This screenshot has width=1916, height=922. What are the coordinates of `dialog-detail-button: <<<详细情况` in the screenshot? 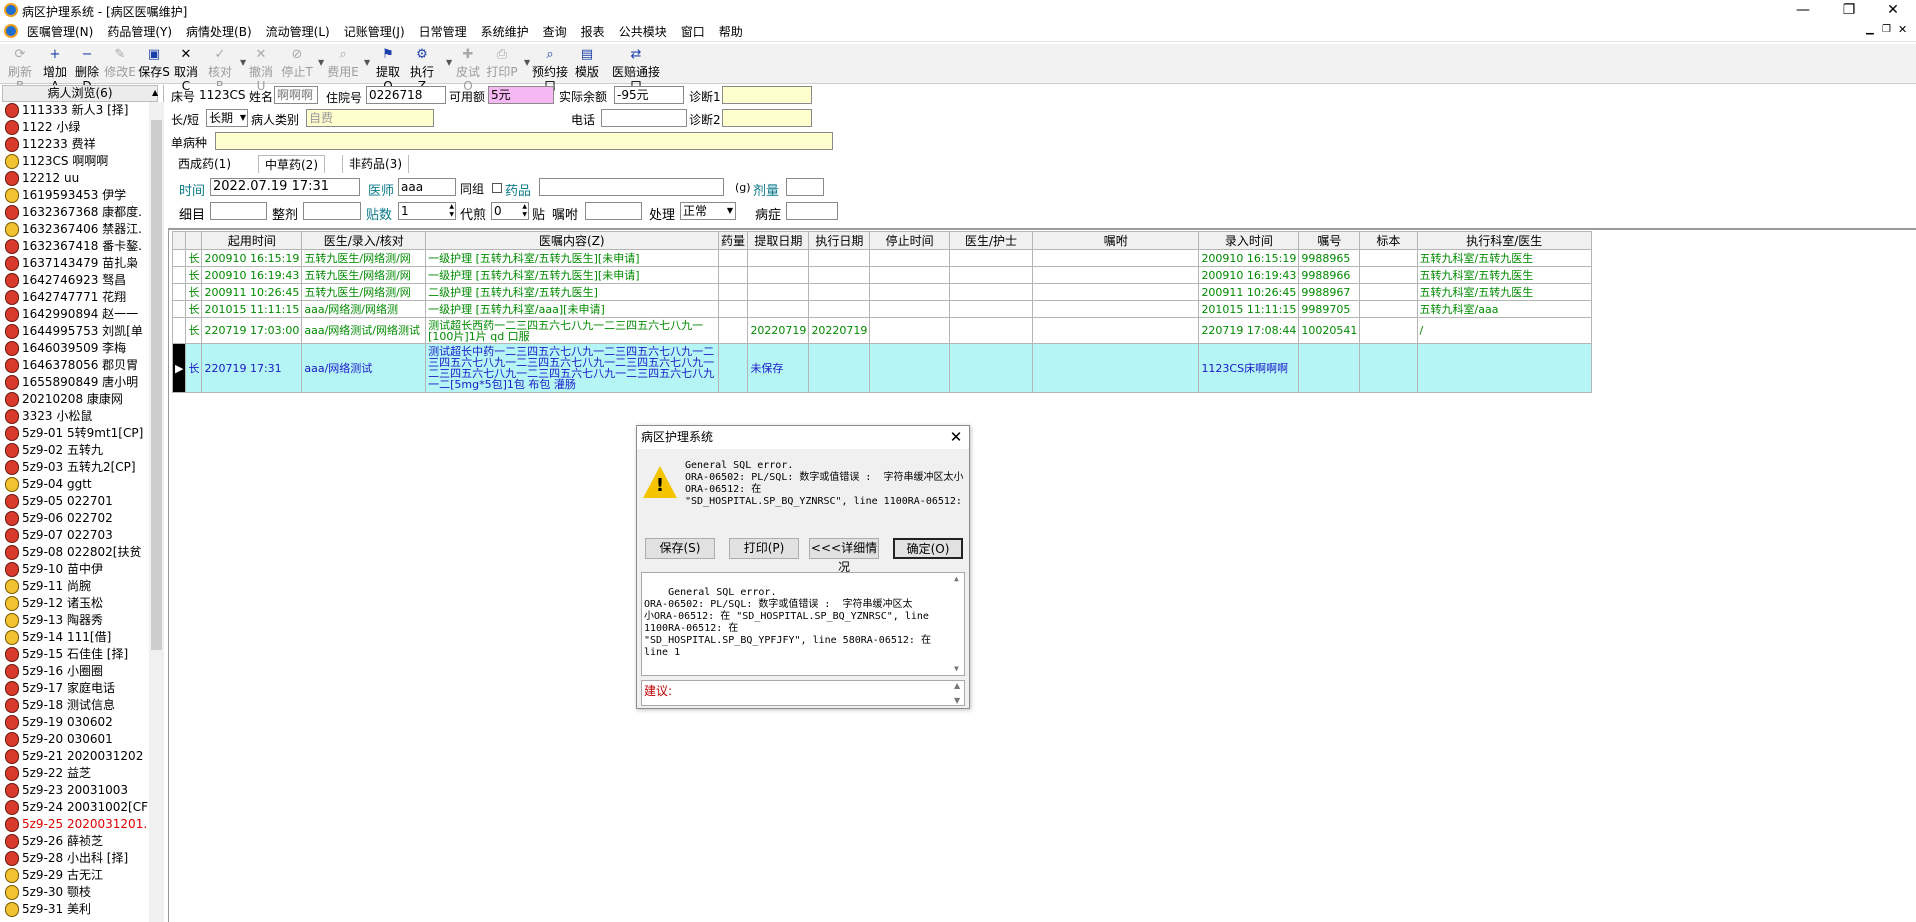 It's located at (844, 556).